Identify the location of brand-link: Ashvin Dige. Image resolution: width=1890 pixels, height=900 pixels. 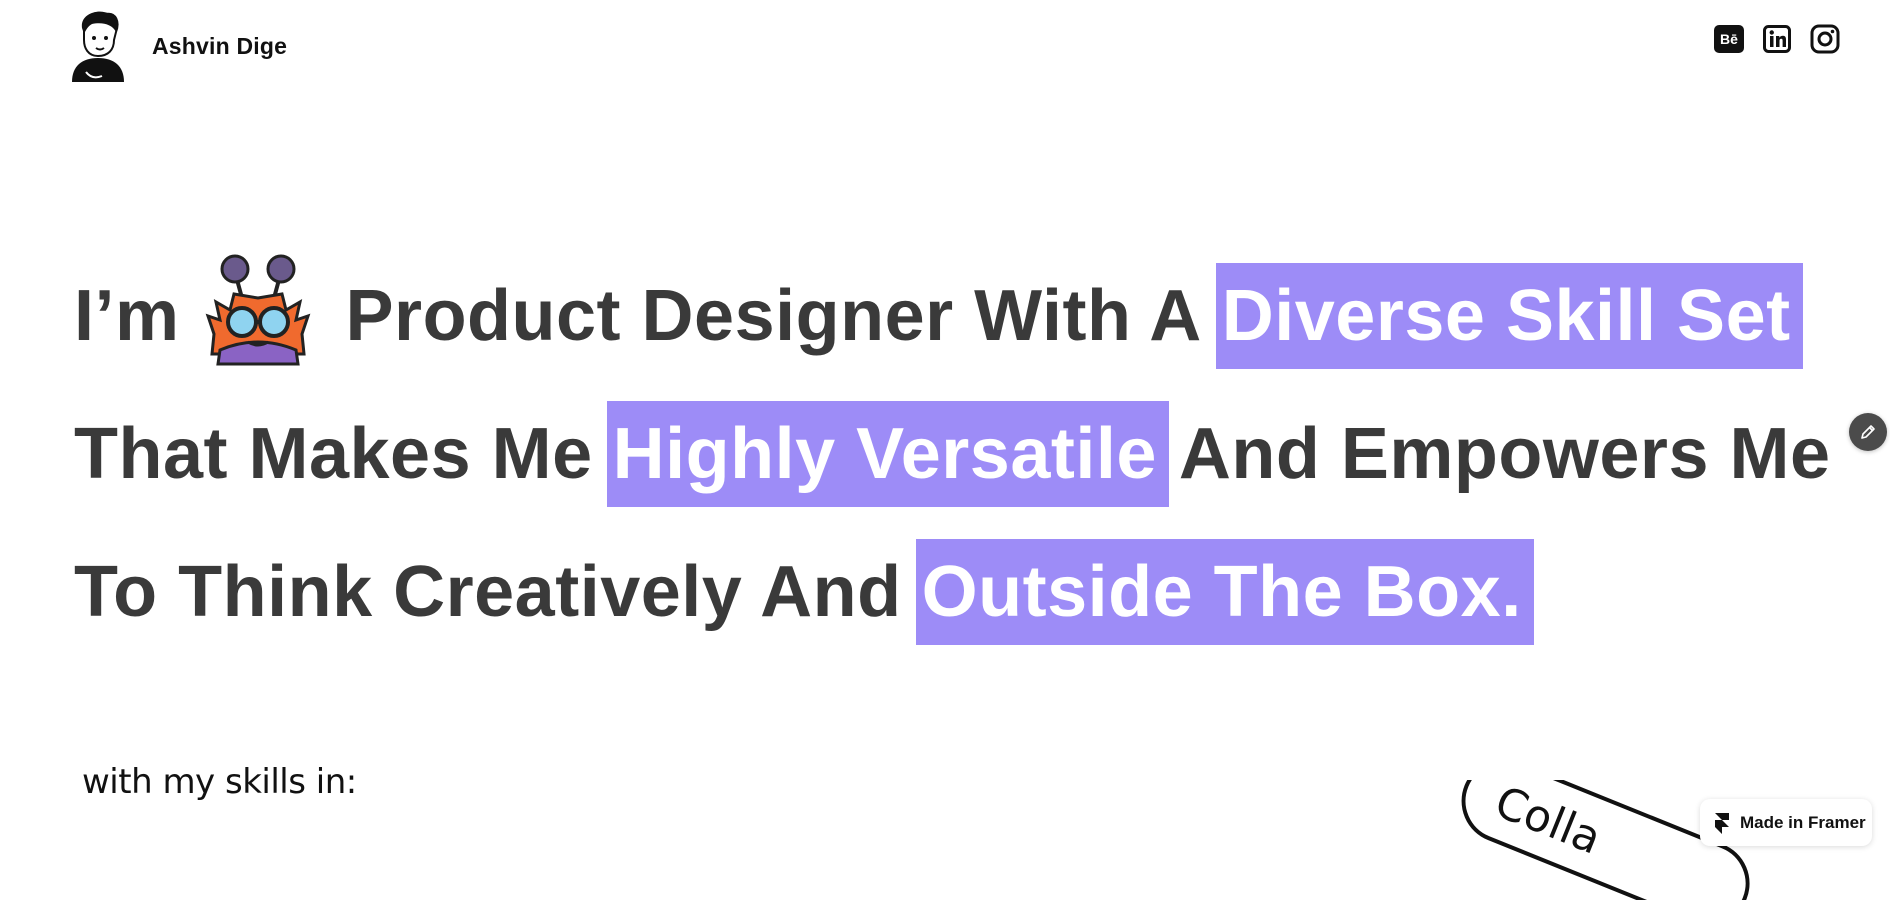
(176, 46).